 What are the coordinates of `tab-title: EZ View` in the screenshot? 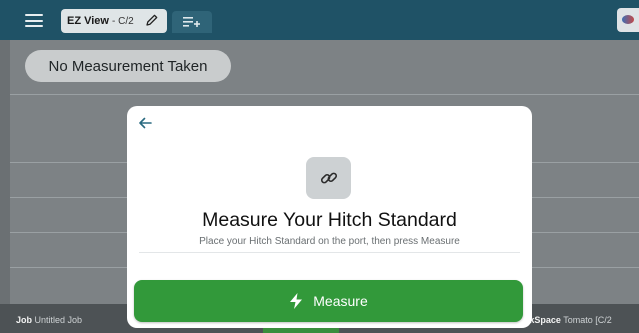 It's located at (88, 21).